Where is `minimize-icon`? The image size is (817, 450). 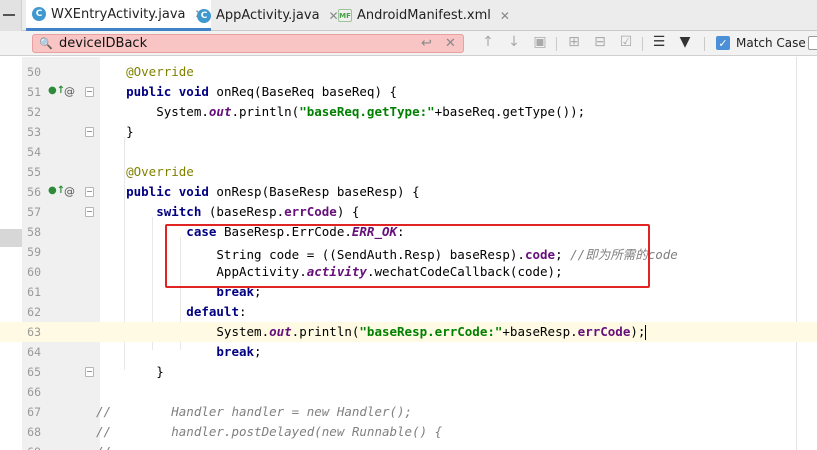 minimize-icon is located at coordinates (9, 15).